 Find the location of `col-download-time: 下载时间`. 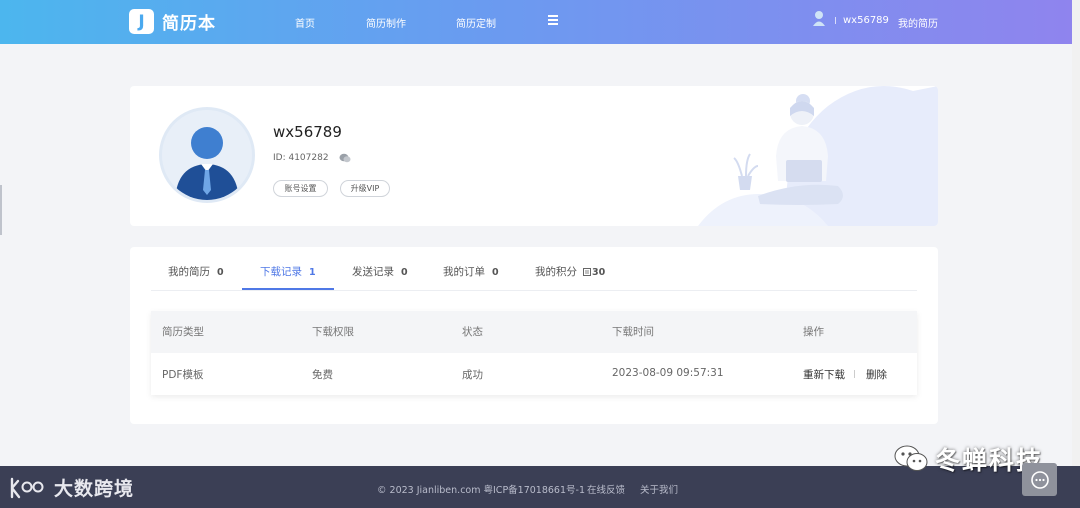

col-download-time: 下载时间 is located at coordinates (633, 332).